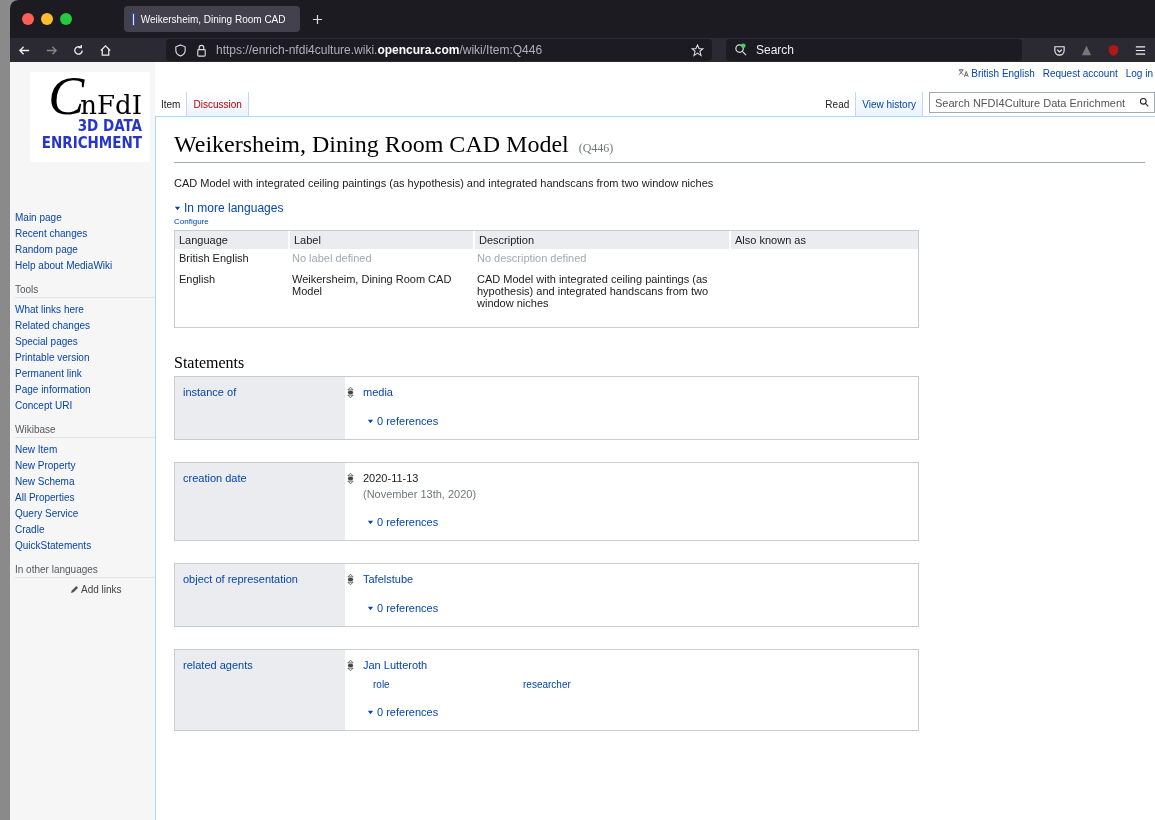  Describe the element at coordinates (85, 431) in the screenshot. I see `sidebar-heading: Wikibase` at that location.